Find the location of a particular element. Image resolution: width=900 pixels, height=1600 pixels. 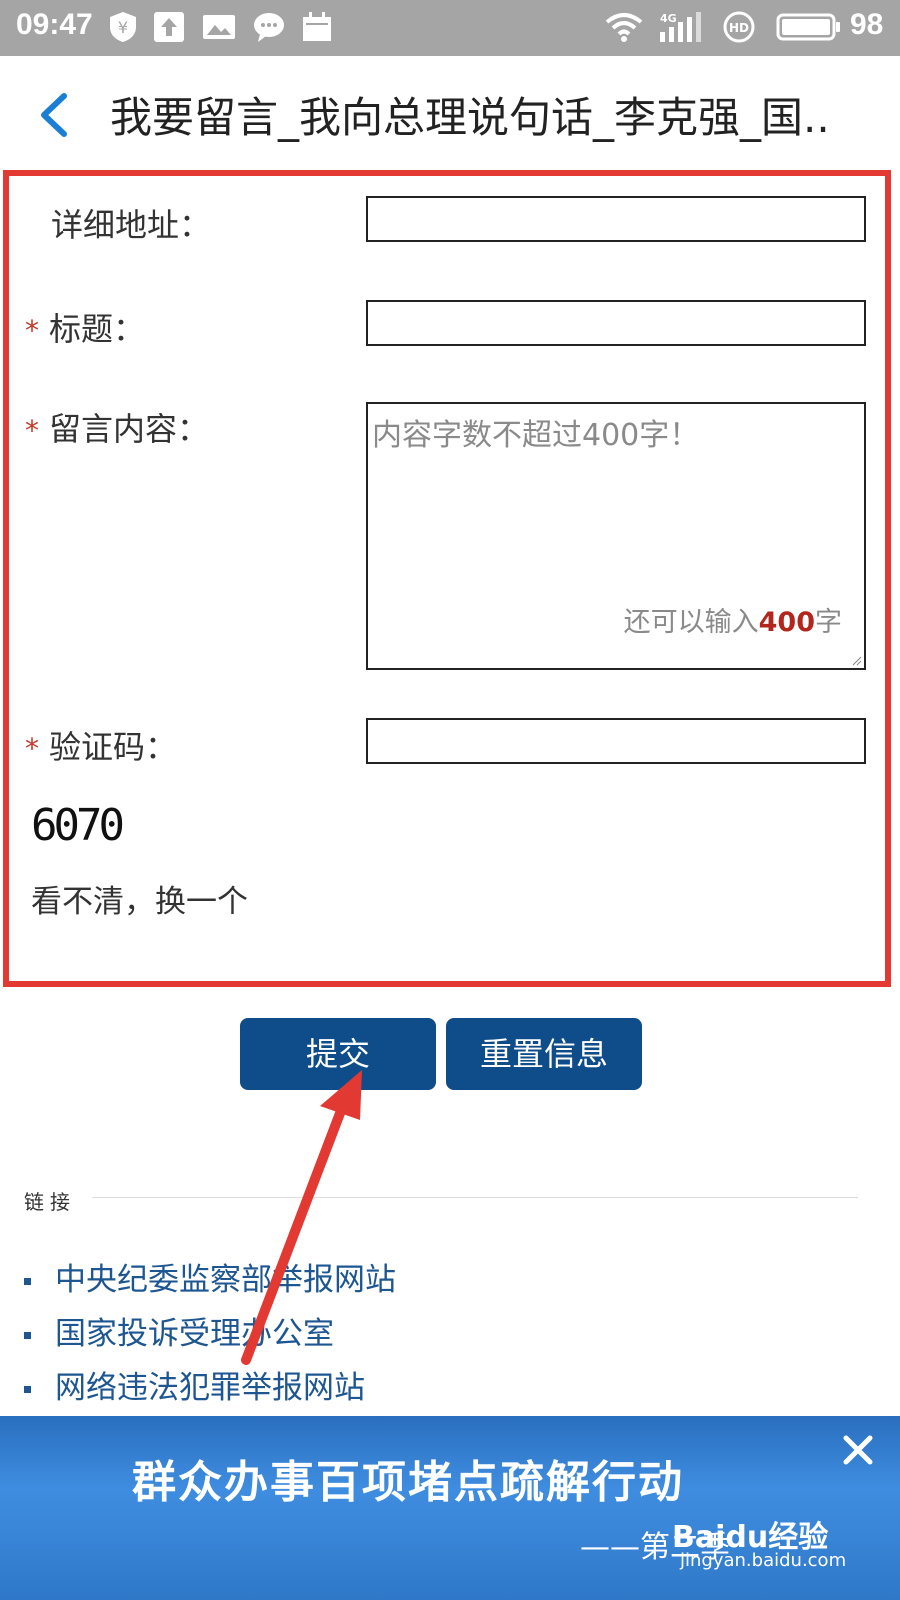

captcha-image: 6070 is located at coordinates (86, 823).